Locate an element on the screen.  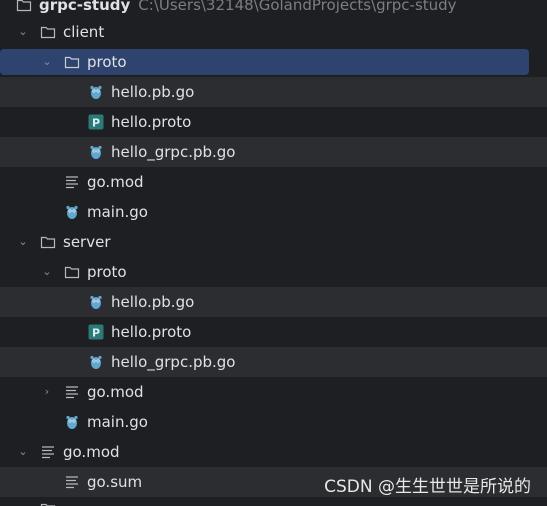
tree-row-cutoff is located at coordinates (273, 501).